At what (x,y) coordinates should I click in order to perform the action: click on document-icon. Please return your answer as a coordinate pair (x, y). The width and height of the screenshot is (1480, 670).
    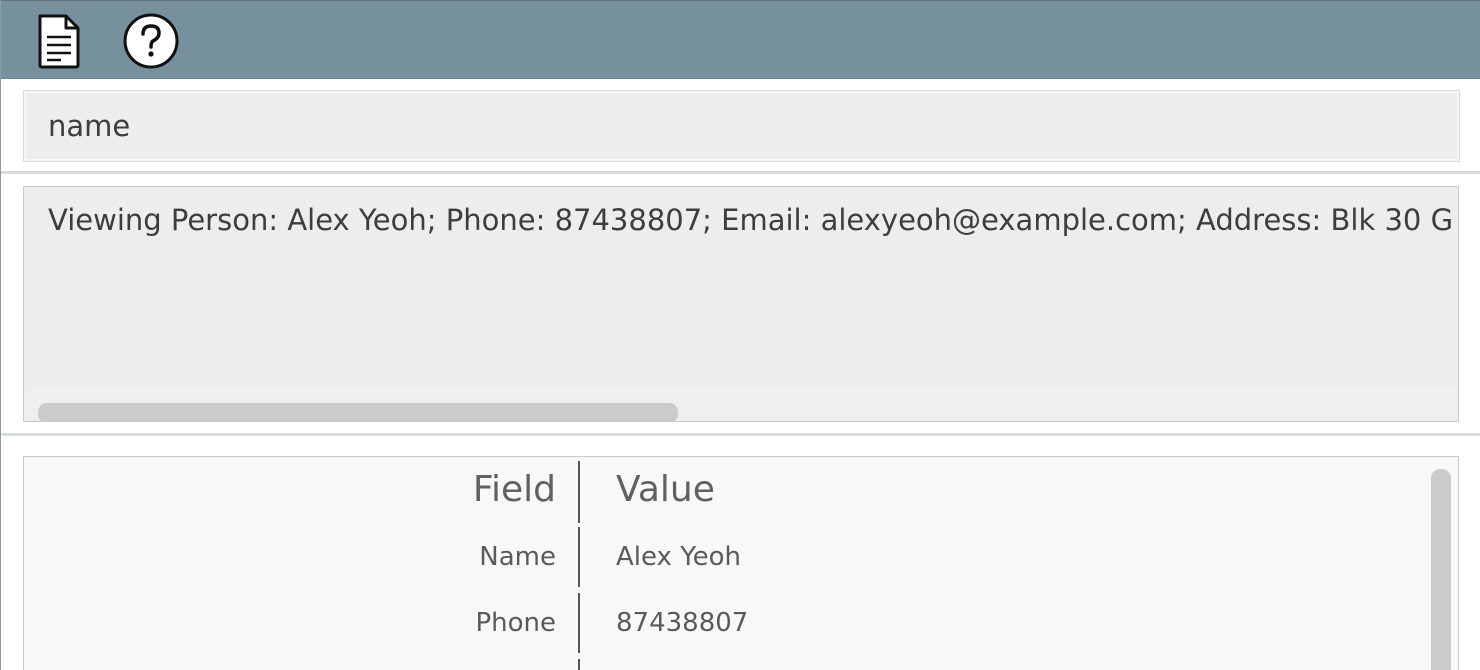
    Looking at the image, I should click on (59, 41).